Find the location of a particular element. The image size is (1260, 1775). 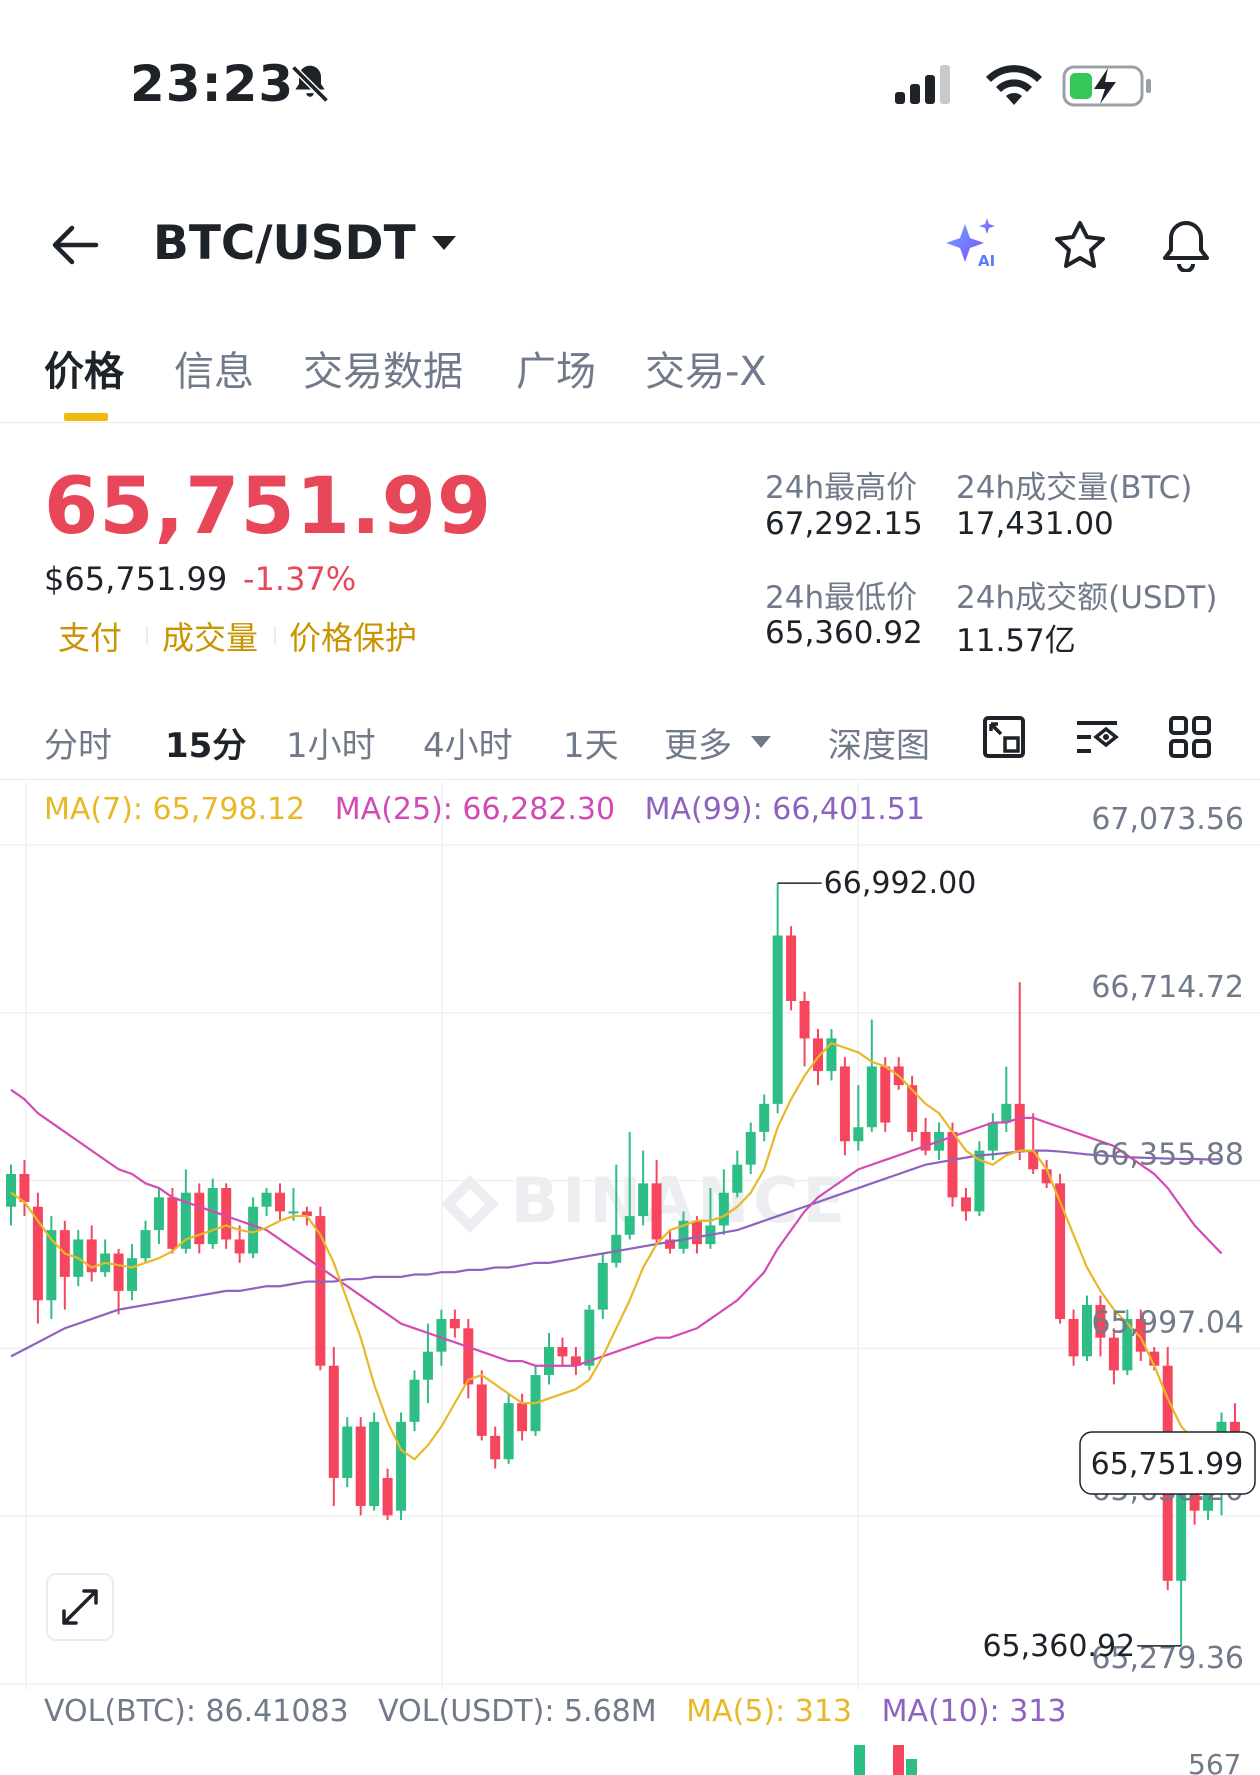

expand-chart-button is located at coordinates (80, 1607).